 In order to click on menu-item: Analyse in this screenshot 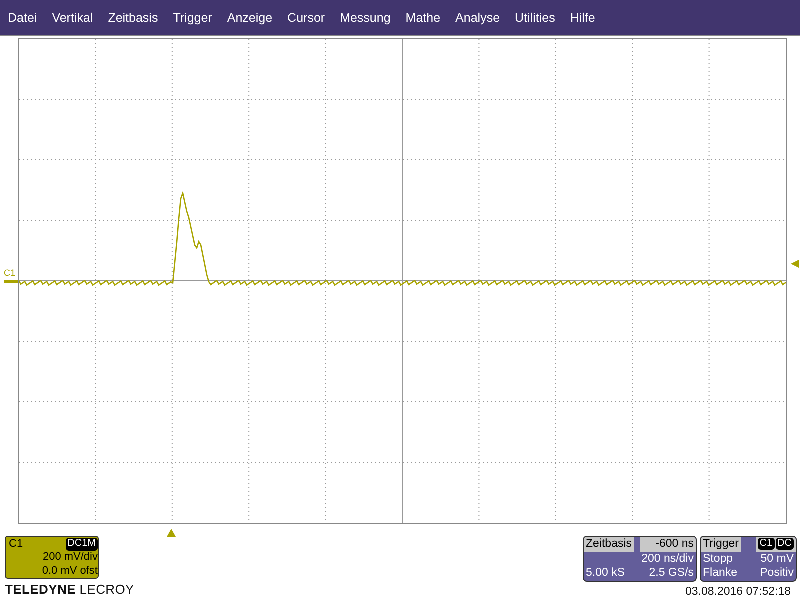, I will do `click(478, 17)`.